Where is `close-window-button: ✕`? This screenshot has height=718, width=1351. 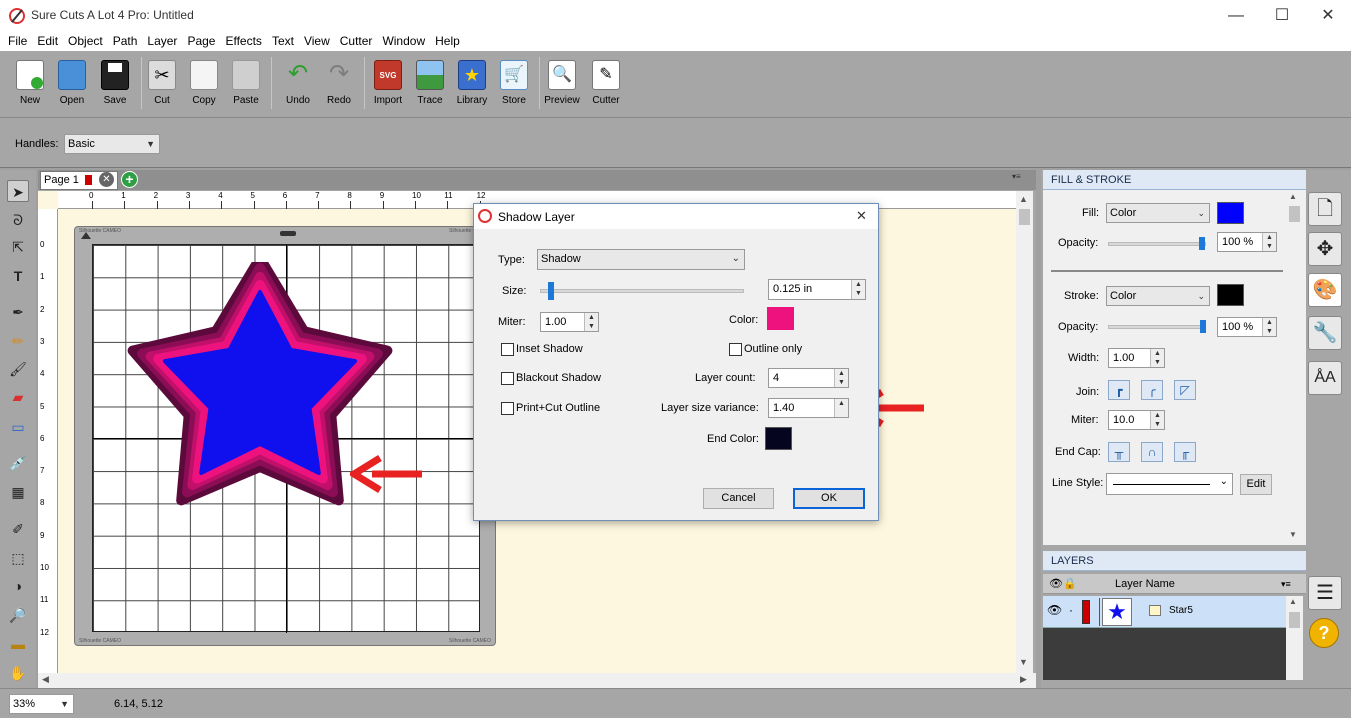
close-window-button: ✕ is located at coordinates (1328, 15).